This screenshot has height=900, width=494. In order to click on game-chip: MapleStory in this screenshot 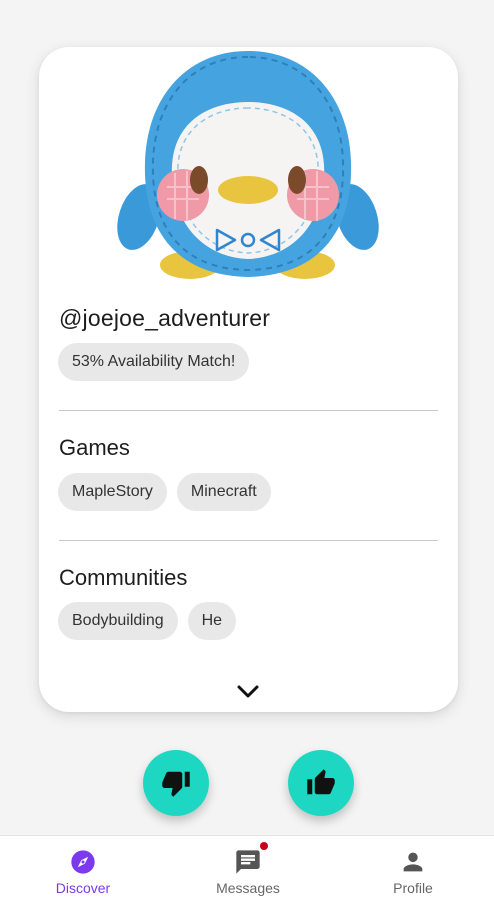, I will do `click(112, 492)`.